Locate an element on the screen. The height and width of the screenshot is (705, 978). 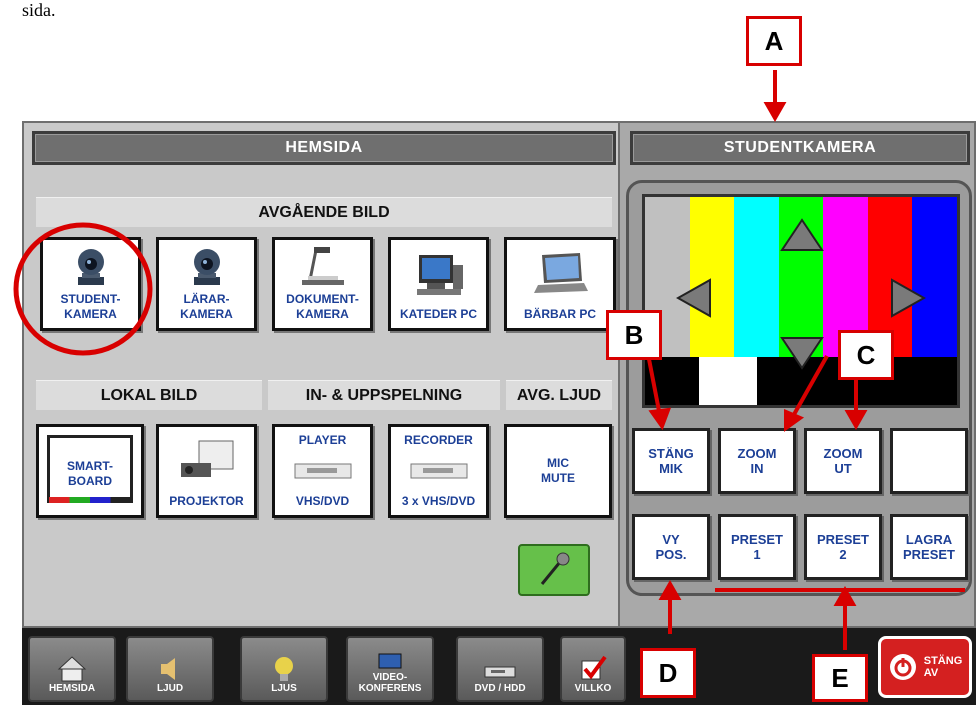
callout-a: A is located at coordinates (774, 41).